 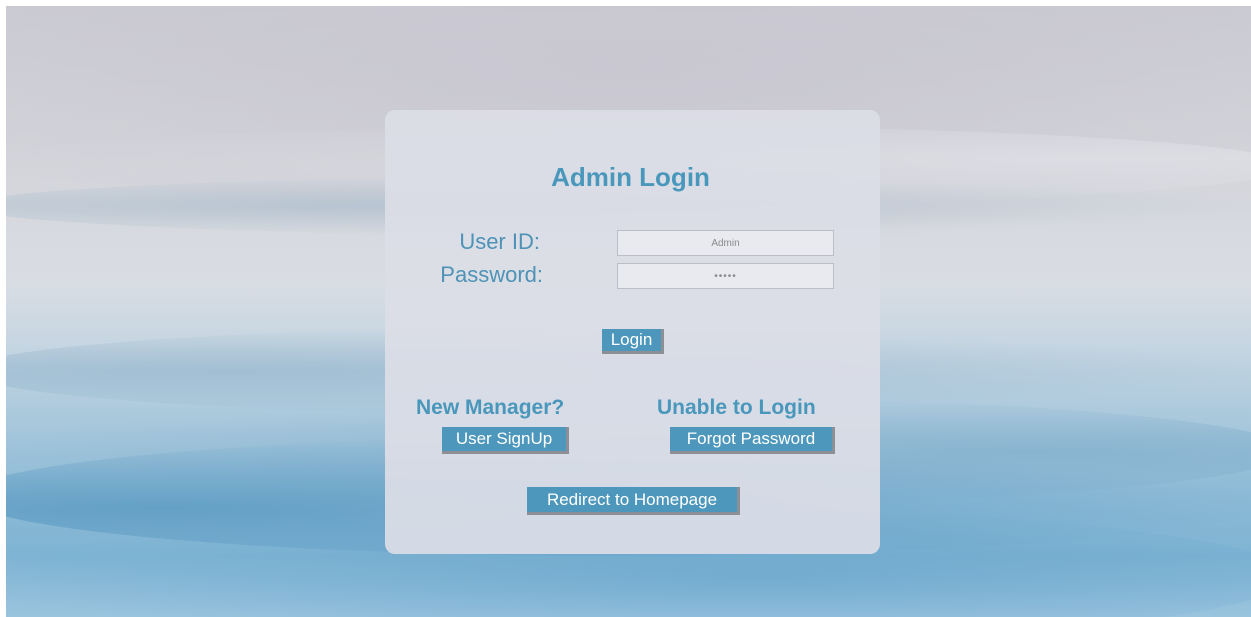 I want to click on password-input, so click(x=725, y=276).